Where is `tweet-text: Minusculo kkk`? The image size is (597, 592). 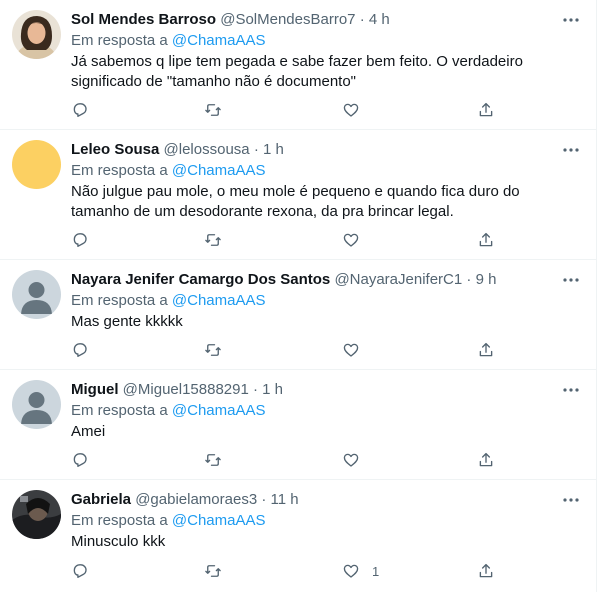
tweet-text: Minusculo kkk is located at coordinates (118, 541).